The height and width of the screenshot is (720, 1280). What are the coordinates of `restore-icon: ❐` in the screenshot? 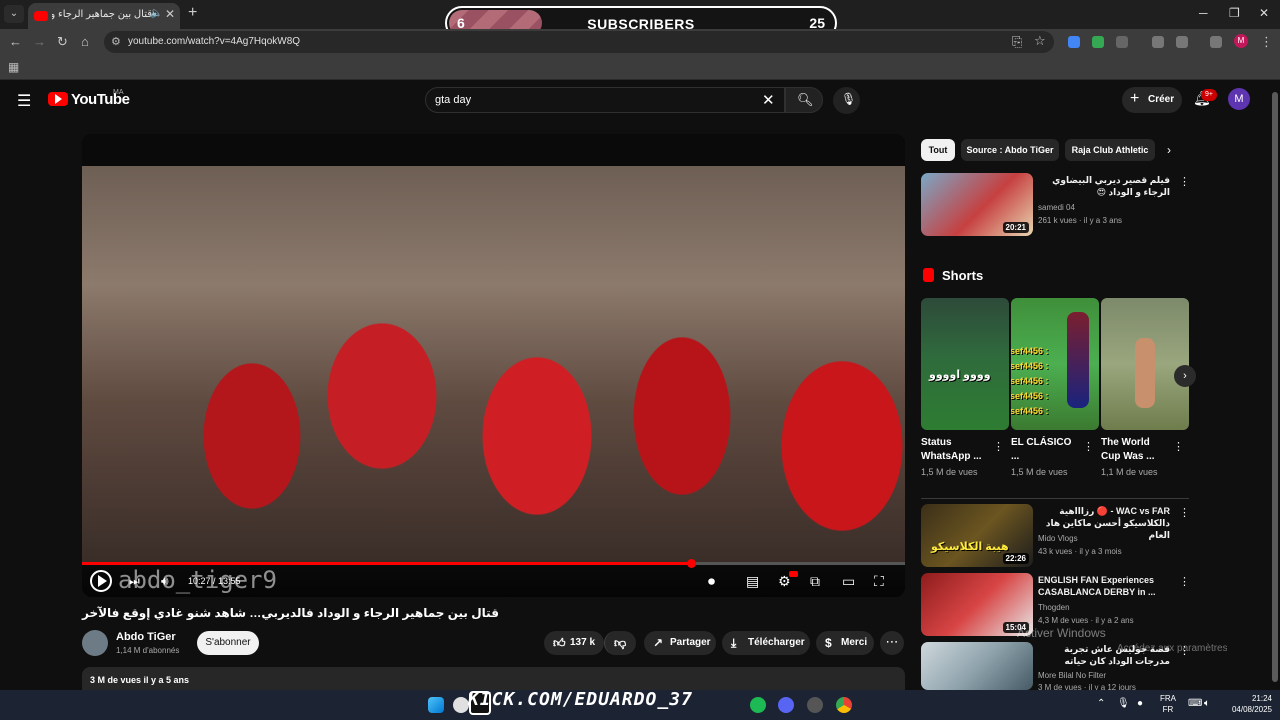 It's located at (1234, 13).